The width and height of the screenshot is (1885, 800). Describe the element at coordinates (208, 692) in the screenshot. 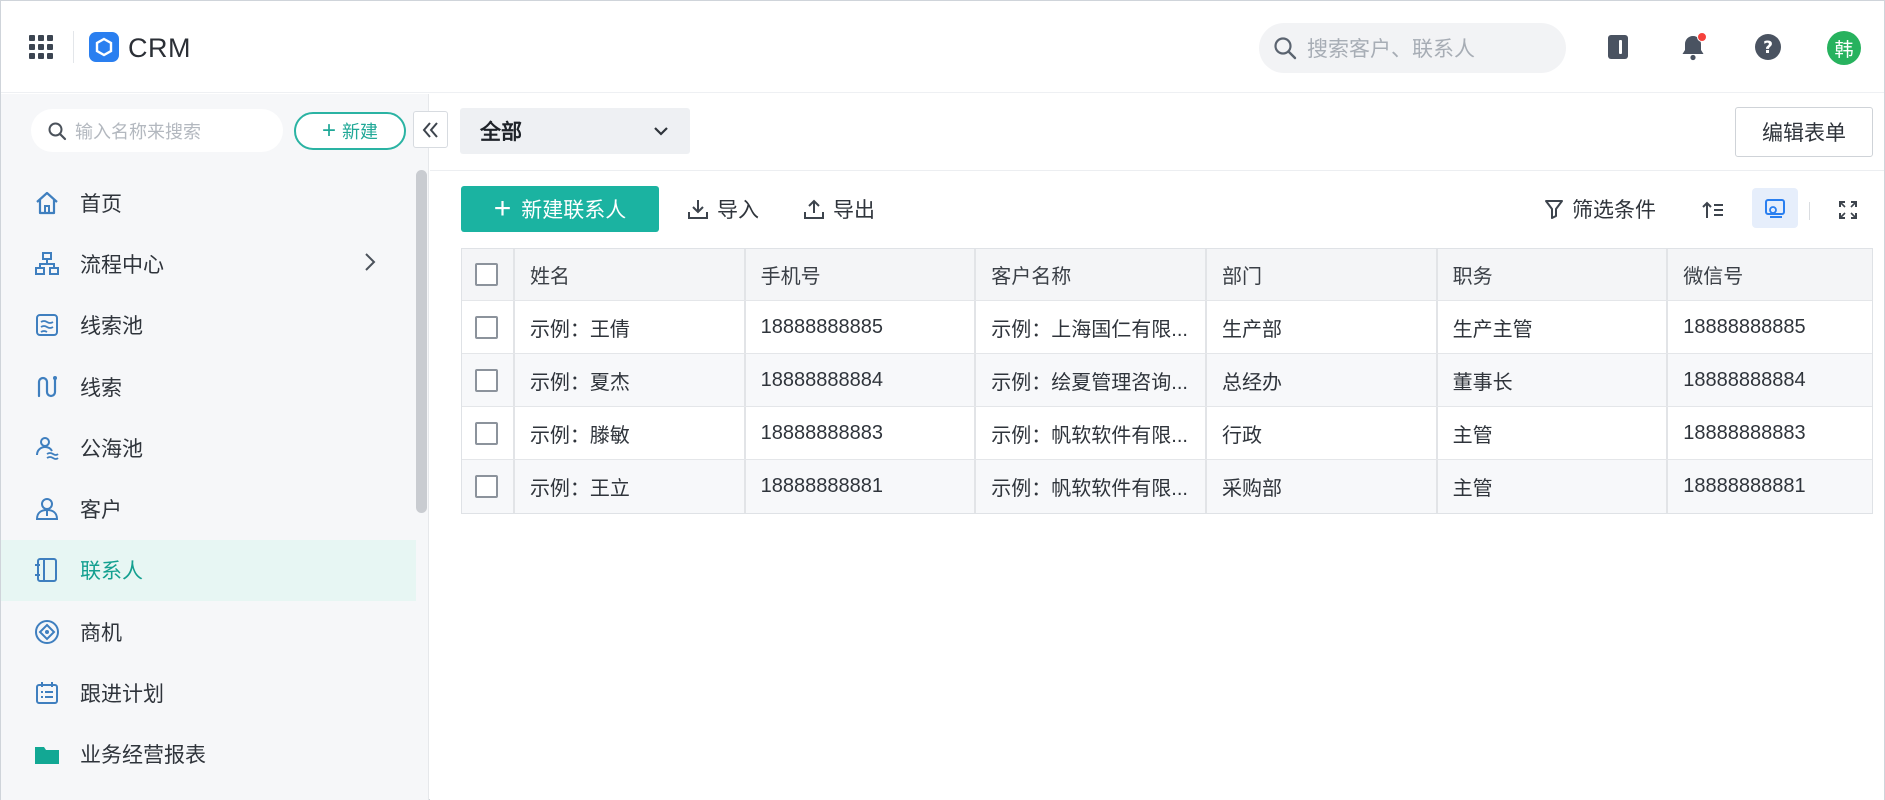

I see `sidebar-item-follow-up-plan: 跟进计划` at that location.